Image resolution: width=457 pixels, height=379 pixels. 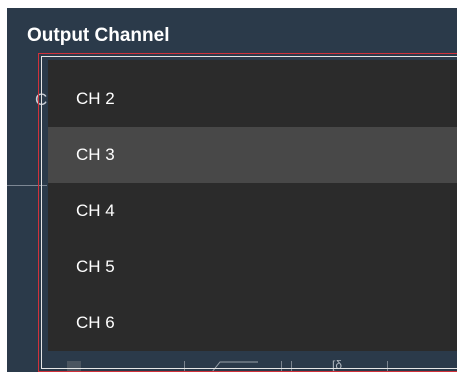 What do you see at coordinates (95, 210) in the screenshot?
I see `dropdown-item-label: CH 4` at bounding box center [95, 210].